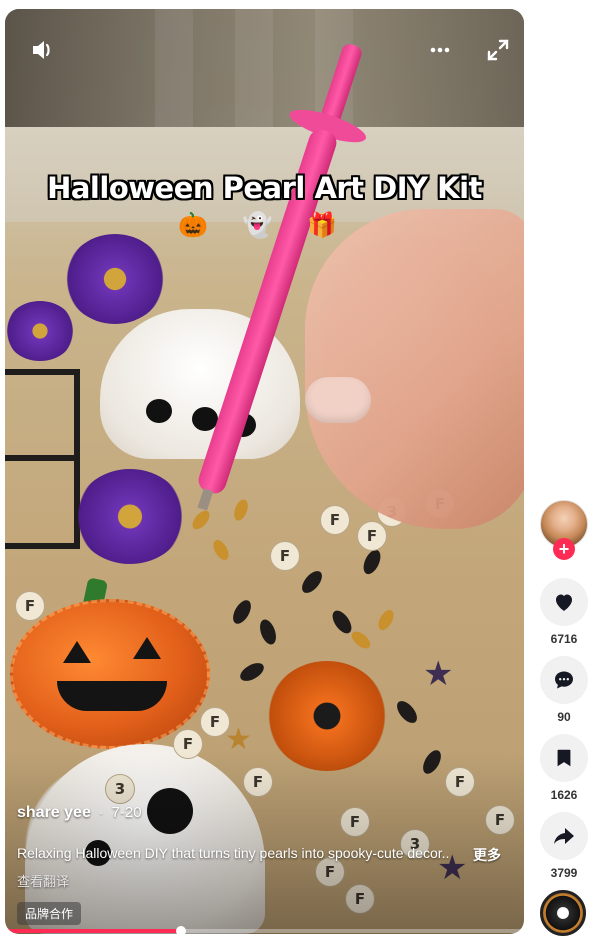 This screenshot has height=937, width=600. I want to click on comment-icon, so click(564, 680).